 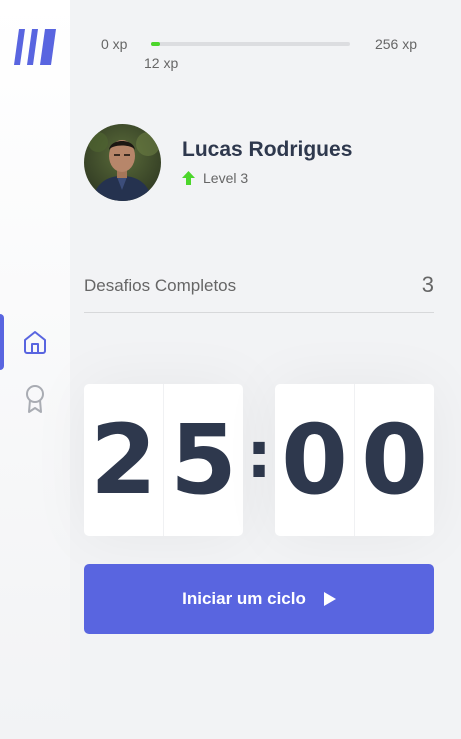 What do you see at coordinates (35, 47) in the screenshot?
I see `app-logo-icon` at bounding box center [35, 47].